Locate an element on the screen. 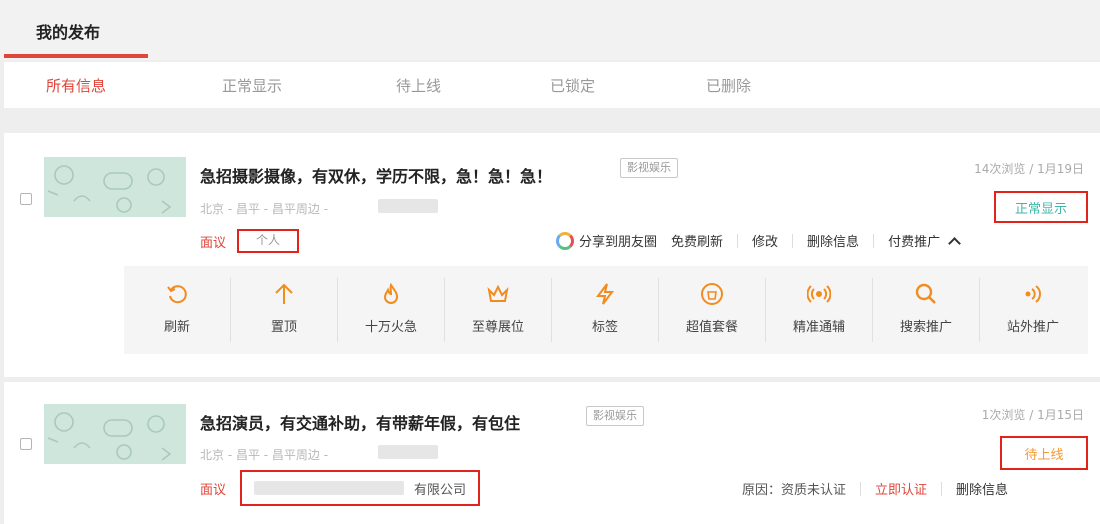 This screenshot has height=524, width=1100. tab-deleted: 已删除 is located at coordinates (728, 85).